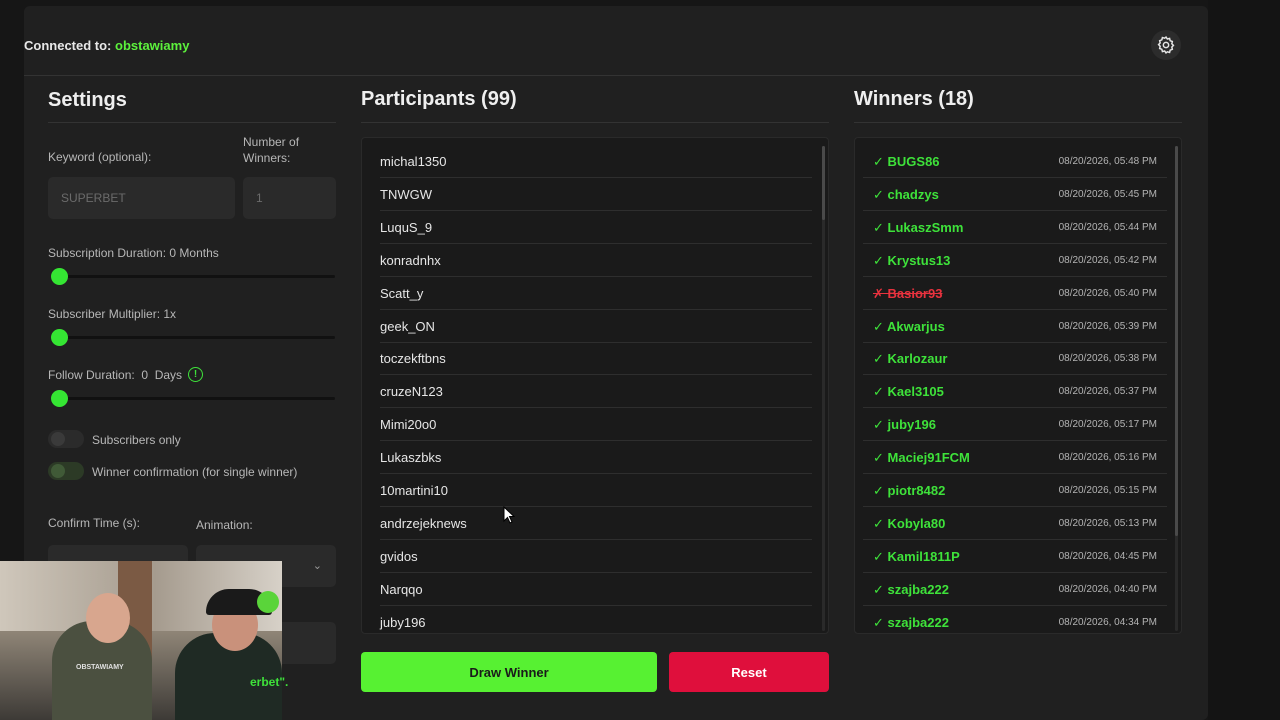 This screenshot has width=1280, height=720. I want to click on chevron-down-icon: ⌄, so click(317, 566).